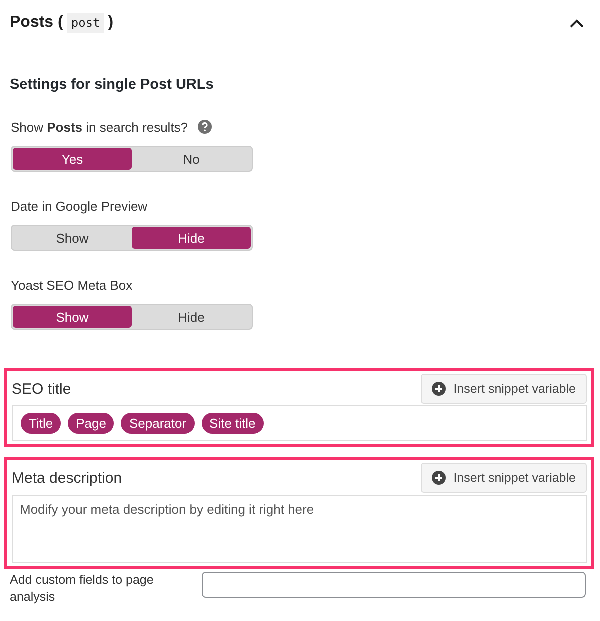  I want to click on section-title: ), so click(111, 23).